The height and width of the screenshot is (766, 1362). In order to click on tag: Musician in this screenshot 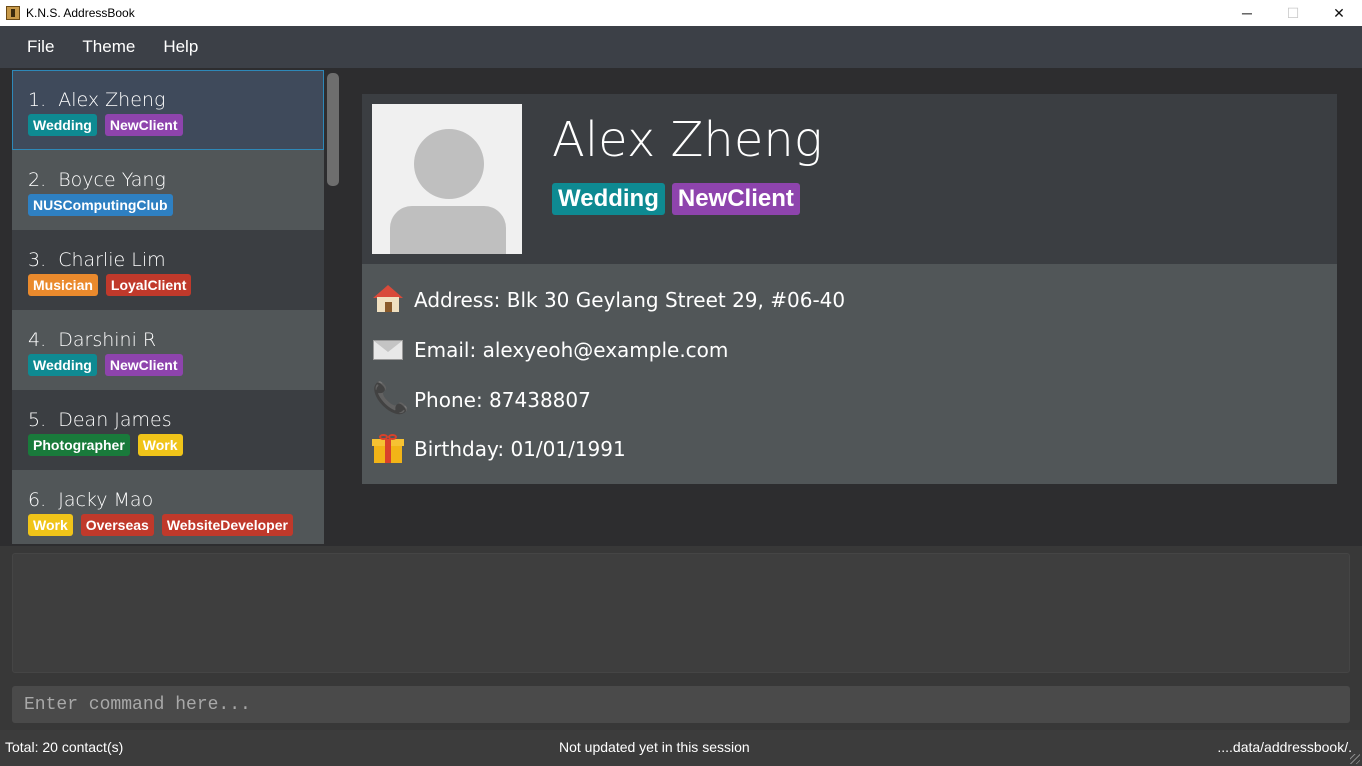, I will do `click(63, 285)`.